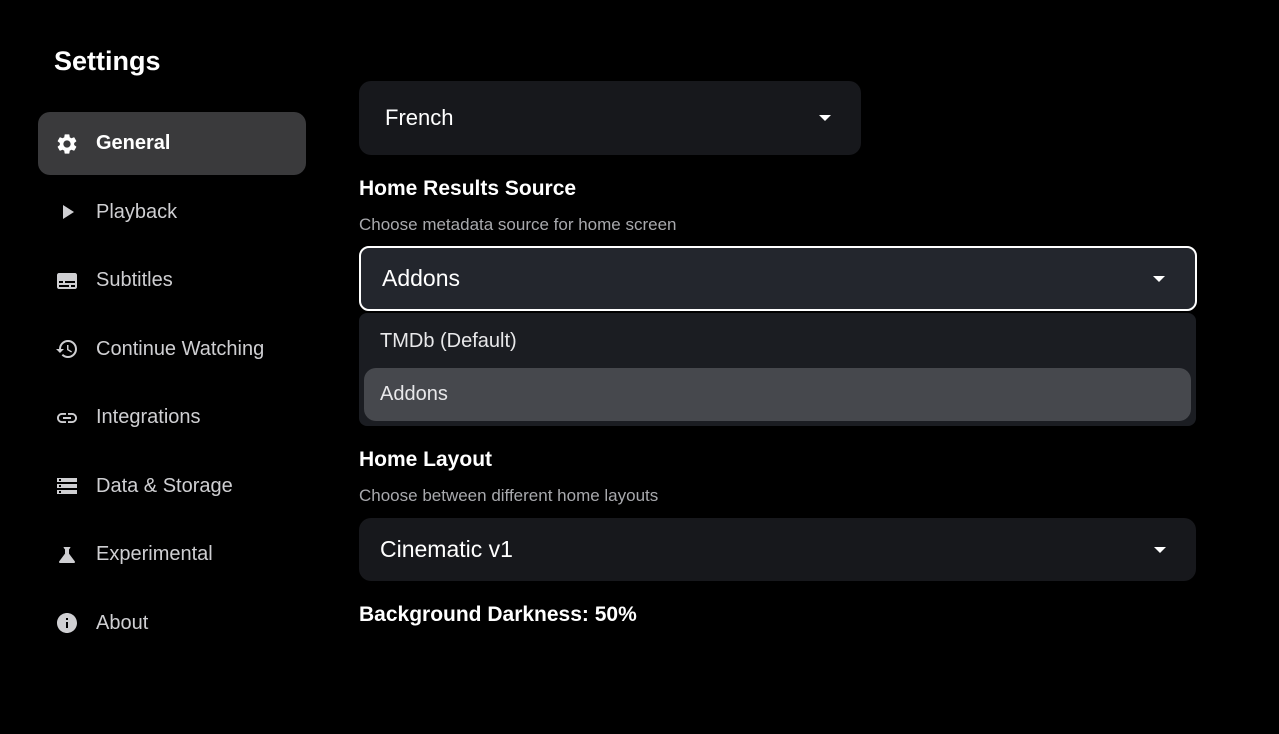  I want to click on sidebar-item-playback: Playback, so click(172, 212).